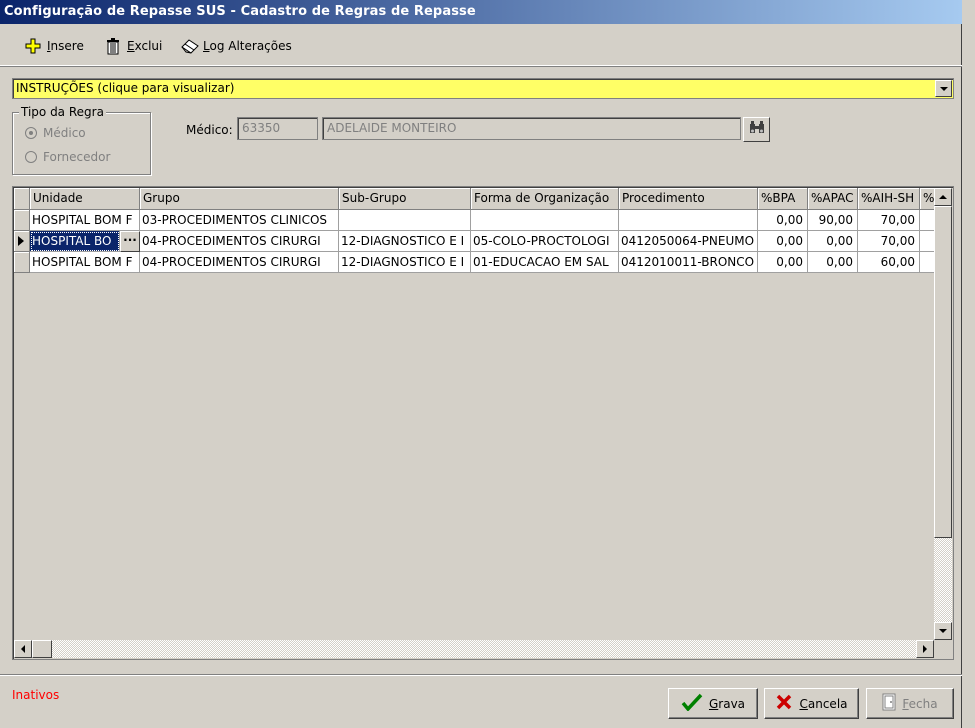 This screenshot has height=728, width=975. I want to click on door-icon, so click(889, 703).